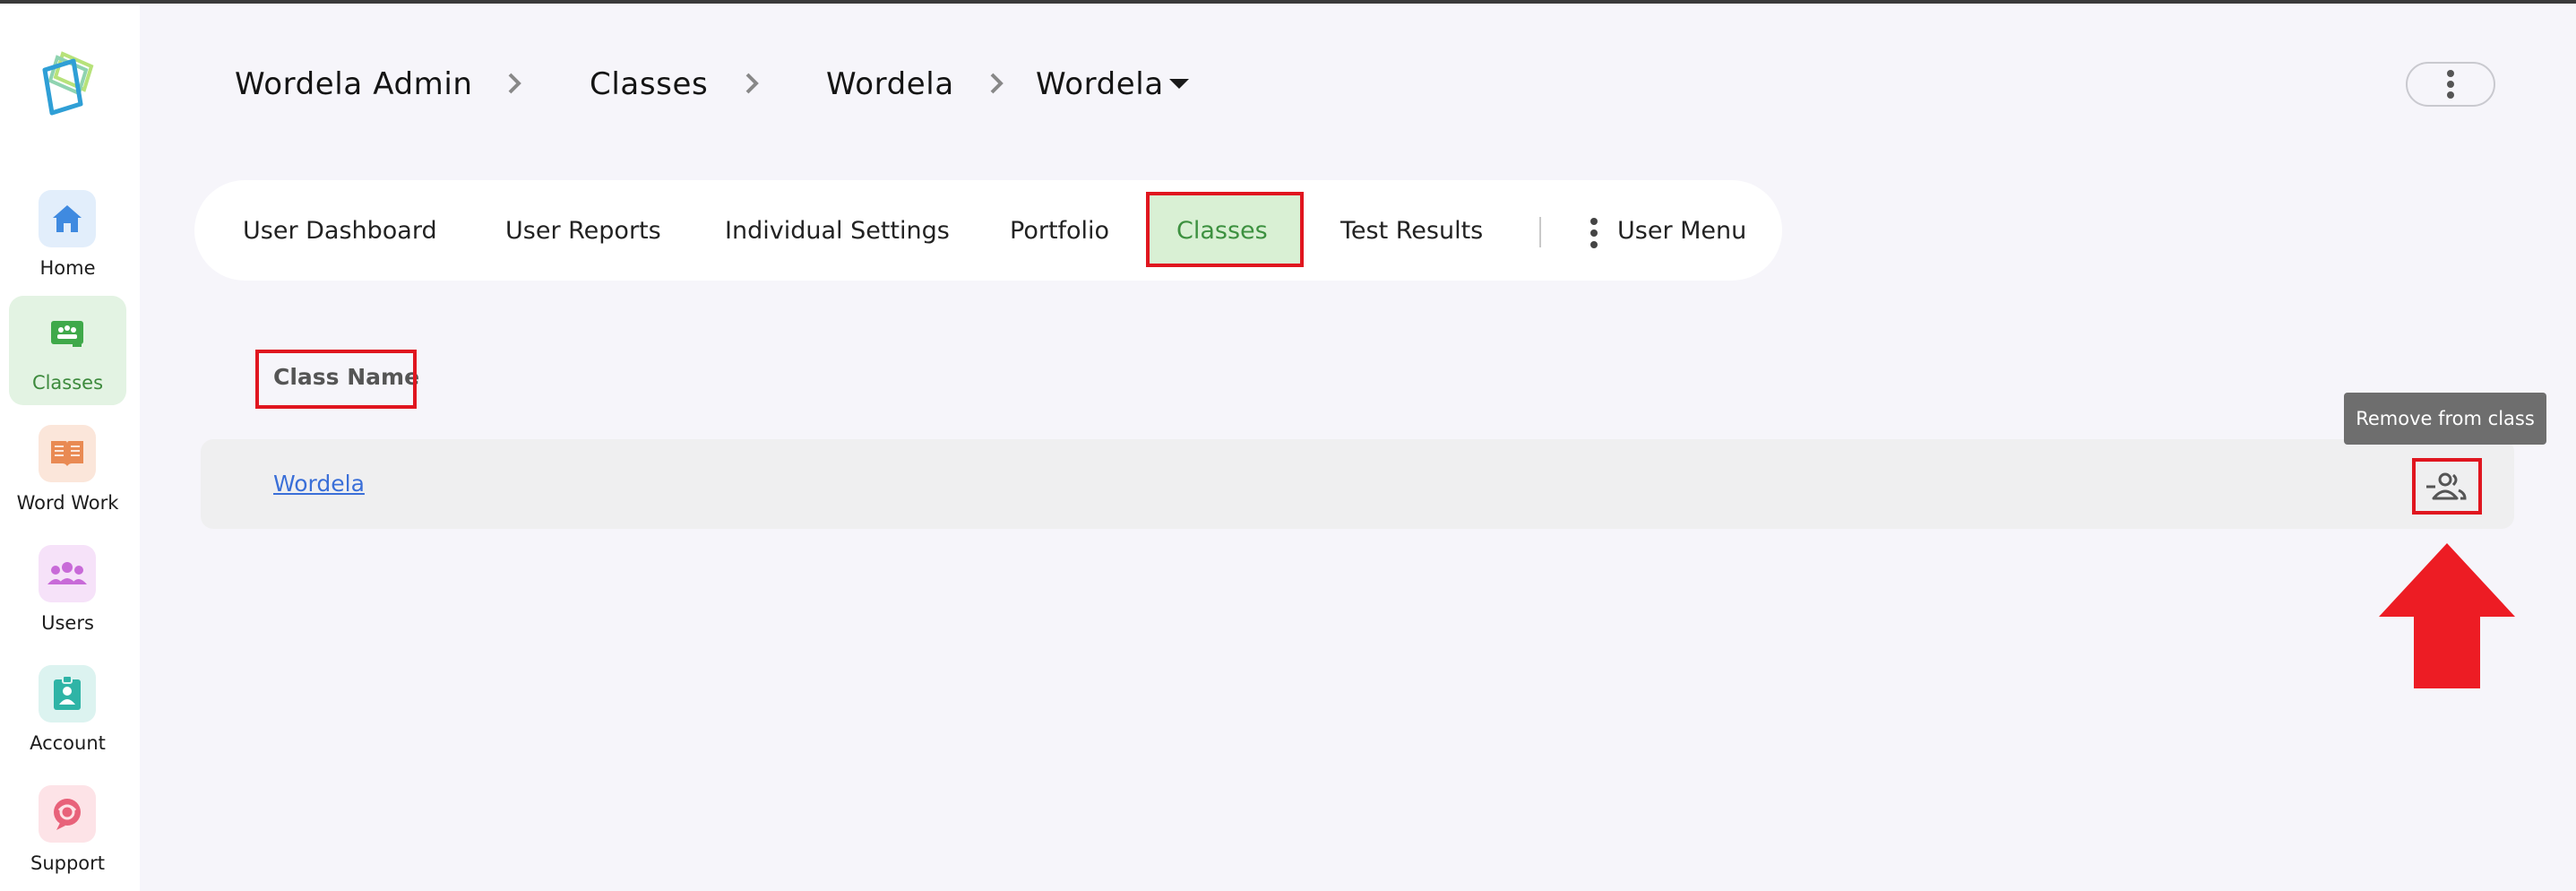  Describe the element at coordinates (67, 503) in the screenshot. I see `sidebar-item-label: Word Work` at that location.